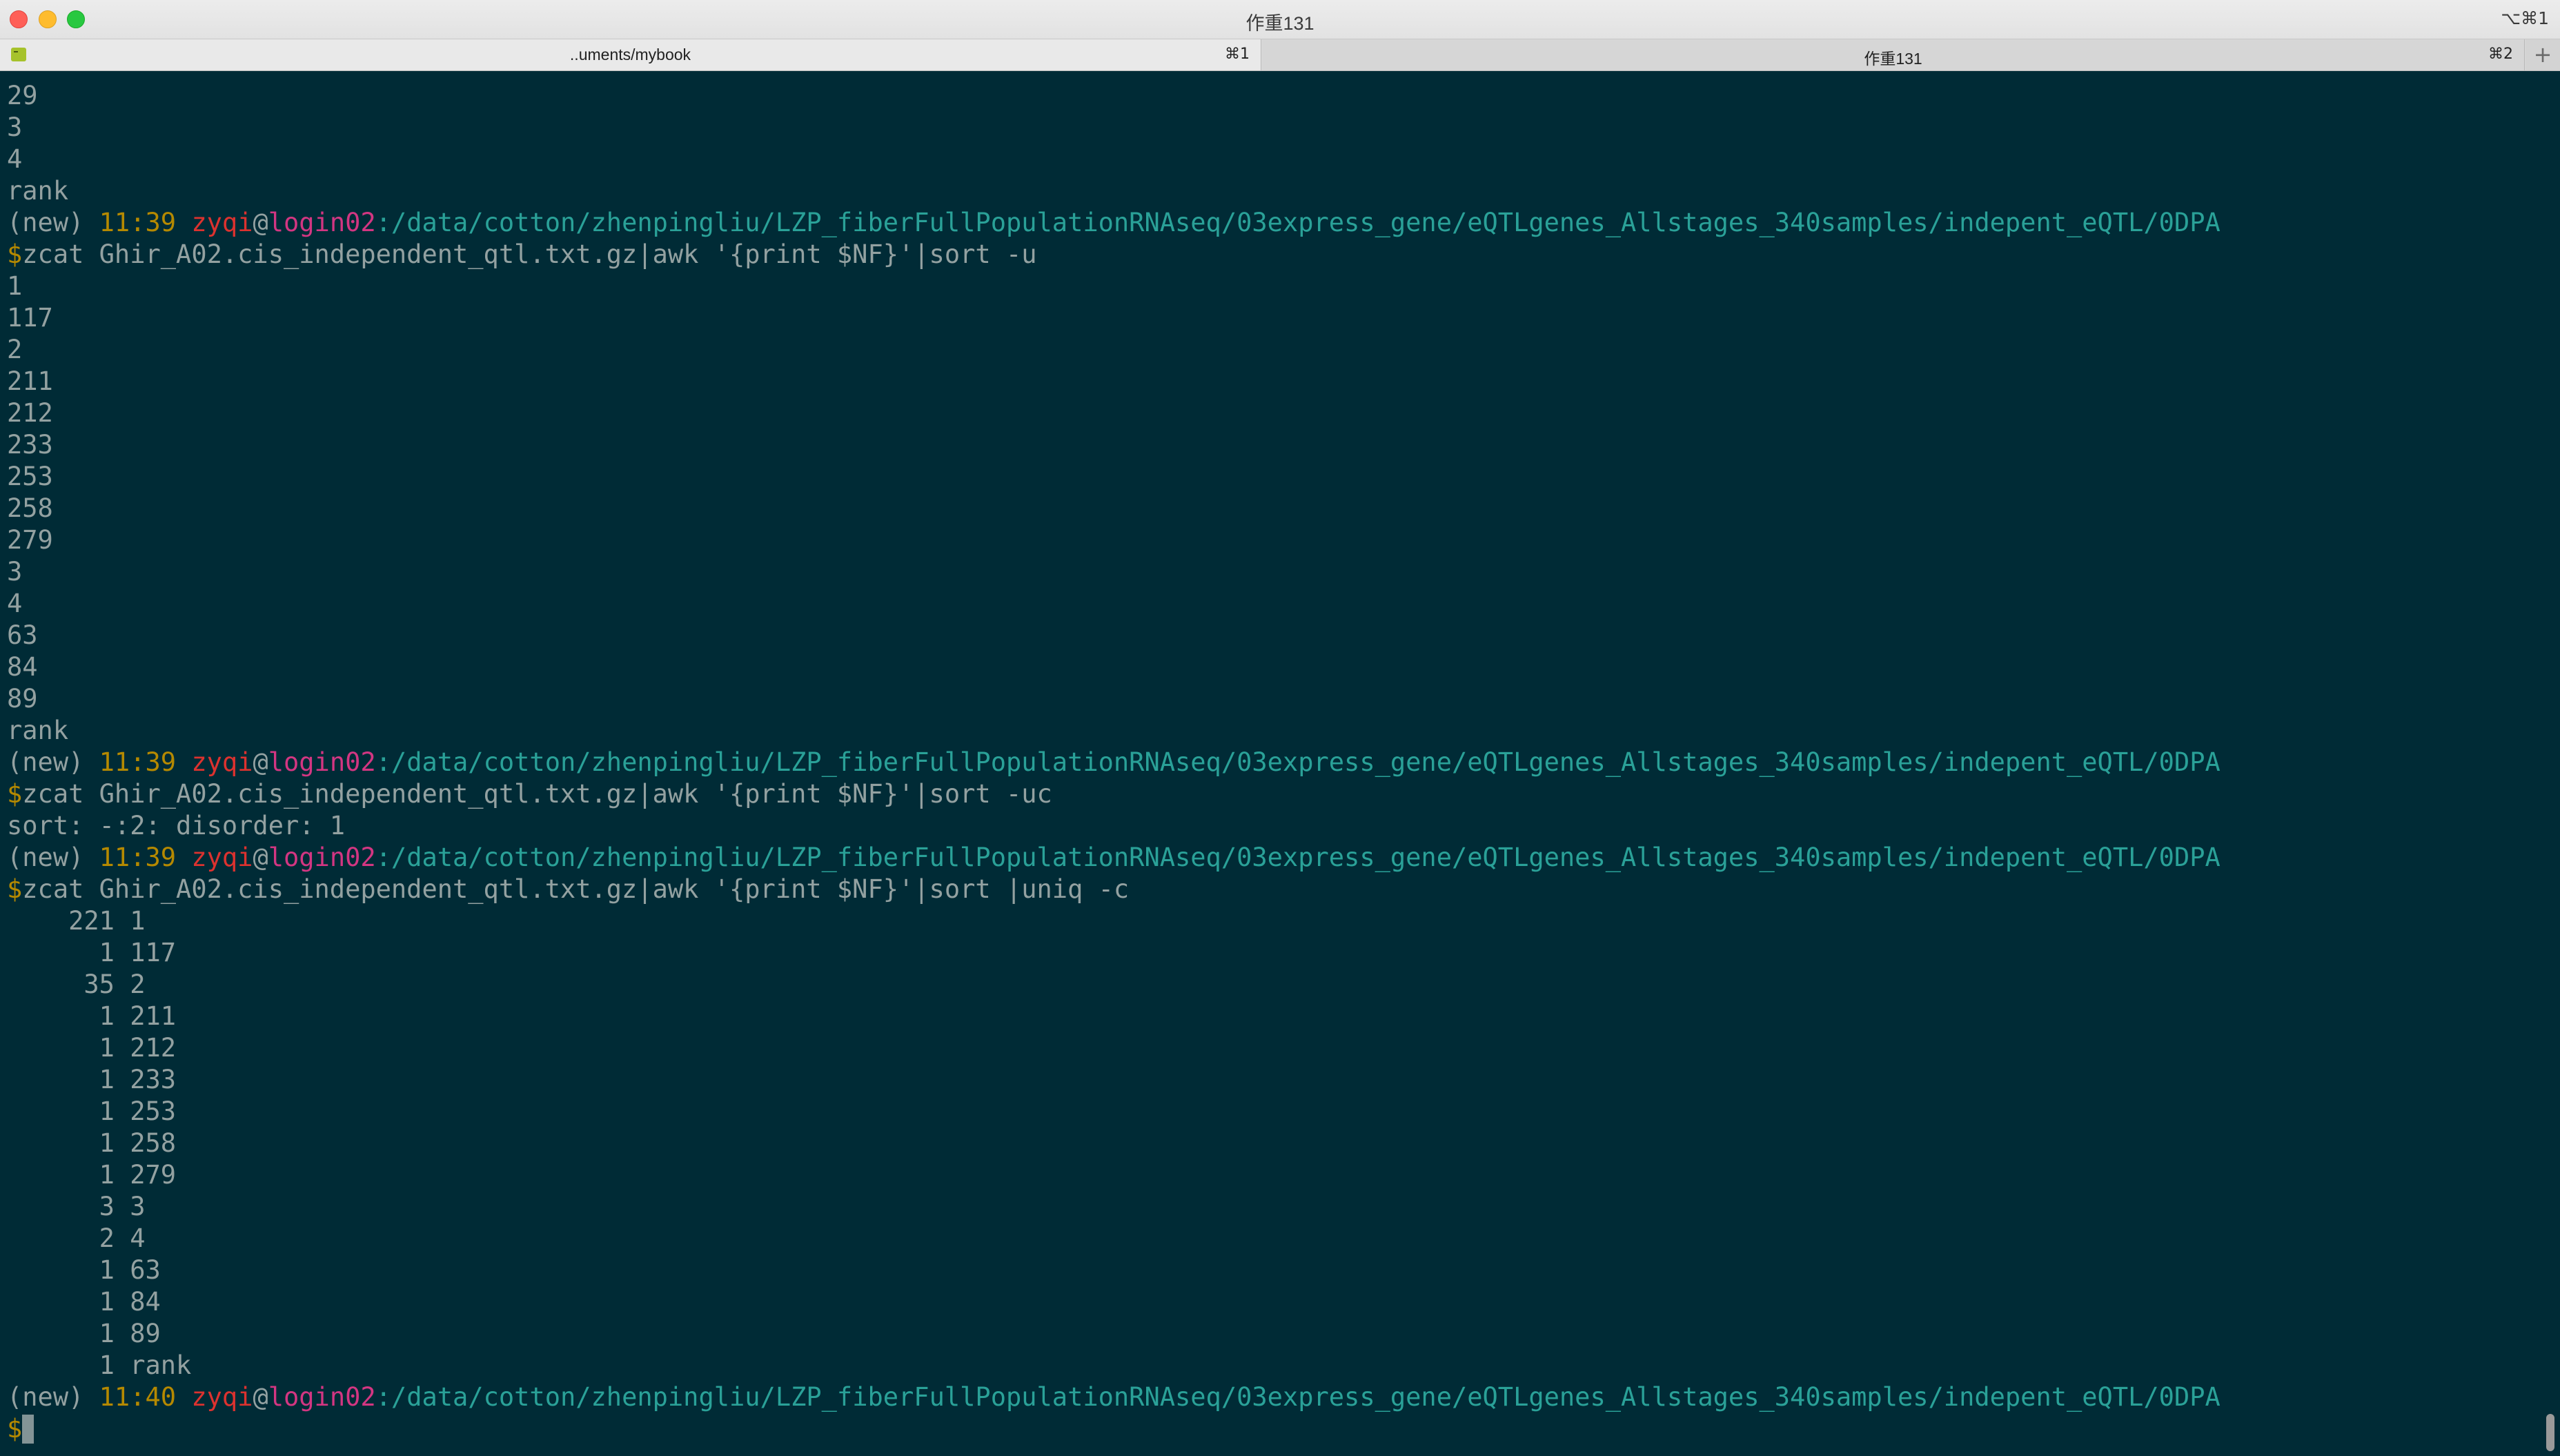 This screenshot has height=1456, width=2560. Describe the element at coordinates (28, 1429) in the screenshot. I see `text-cursor` at that location.